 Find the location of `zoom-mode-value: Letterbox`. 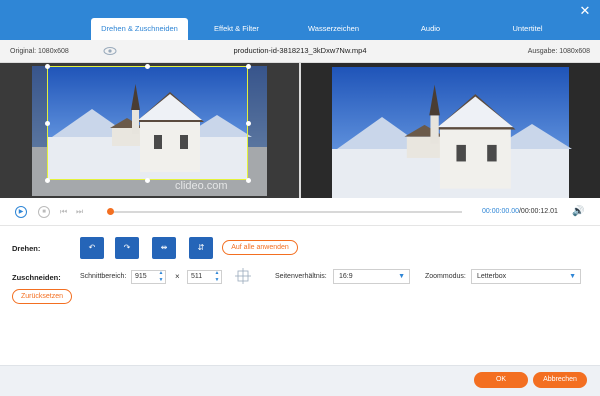

zoom-mode-value: Letterbox is located at coordinates (492, 276).